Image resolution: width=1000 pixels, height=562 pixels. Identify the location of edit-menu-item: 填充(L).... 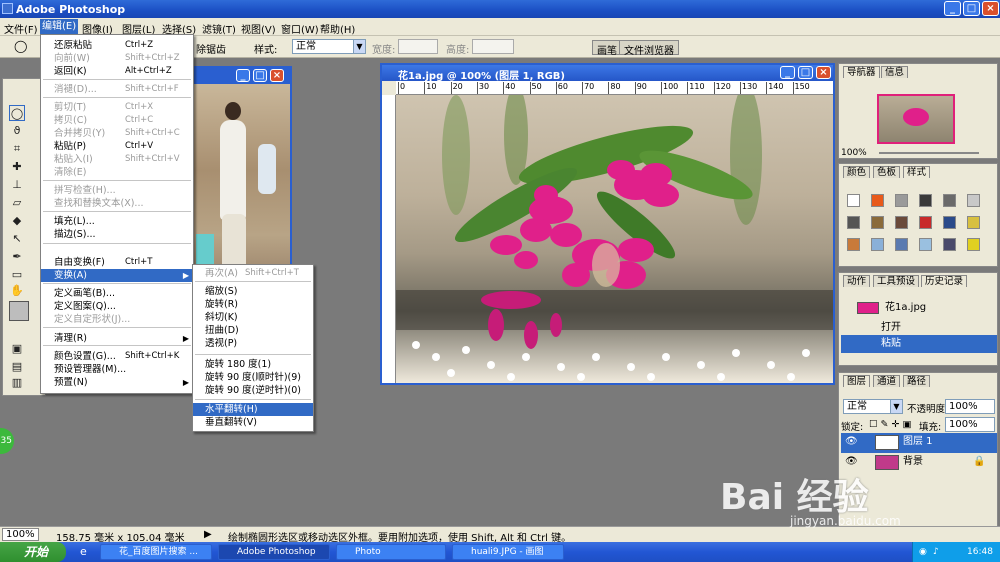
(117, 221).